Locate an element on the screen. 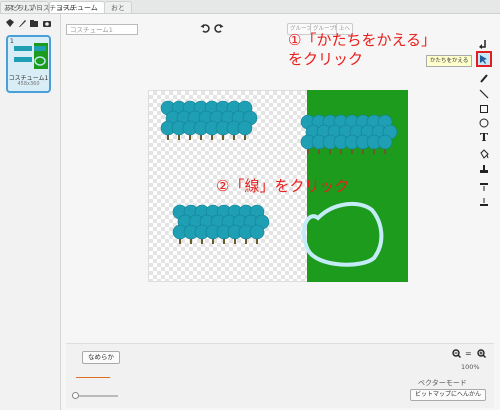  mode-label: ベクターモード is located at coordinates (442, 383).